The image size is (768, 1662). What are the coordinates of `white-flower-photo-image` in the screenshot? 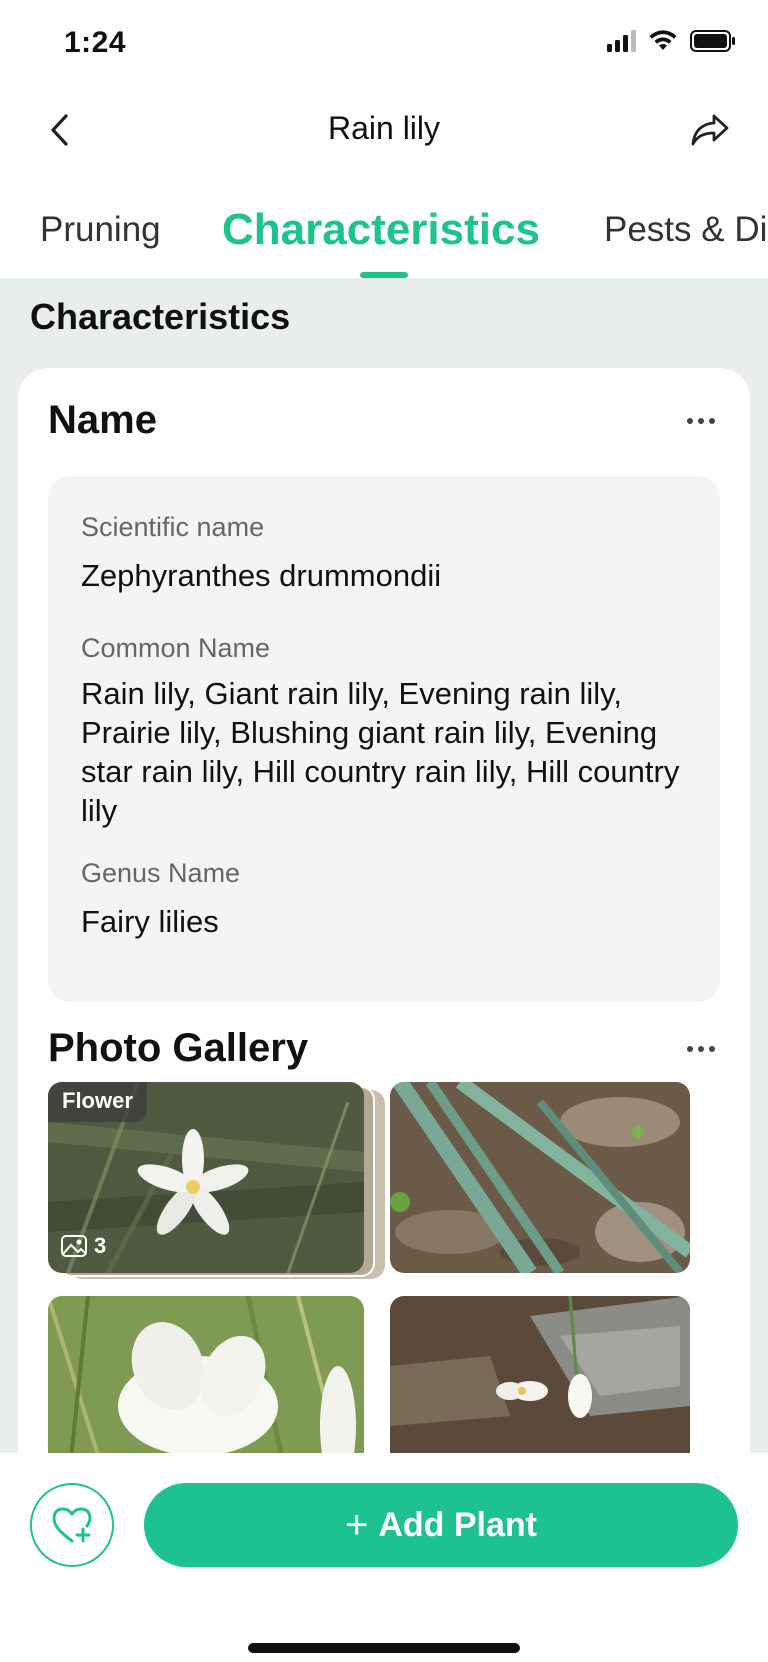 It's located at (206, 1374).